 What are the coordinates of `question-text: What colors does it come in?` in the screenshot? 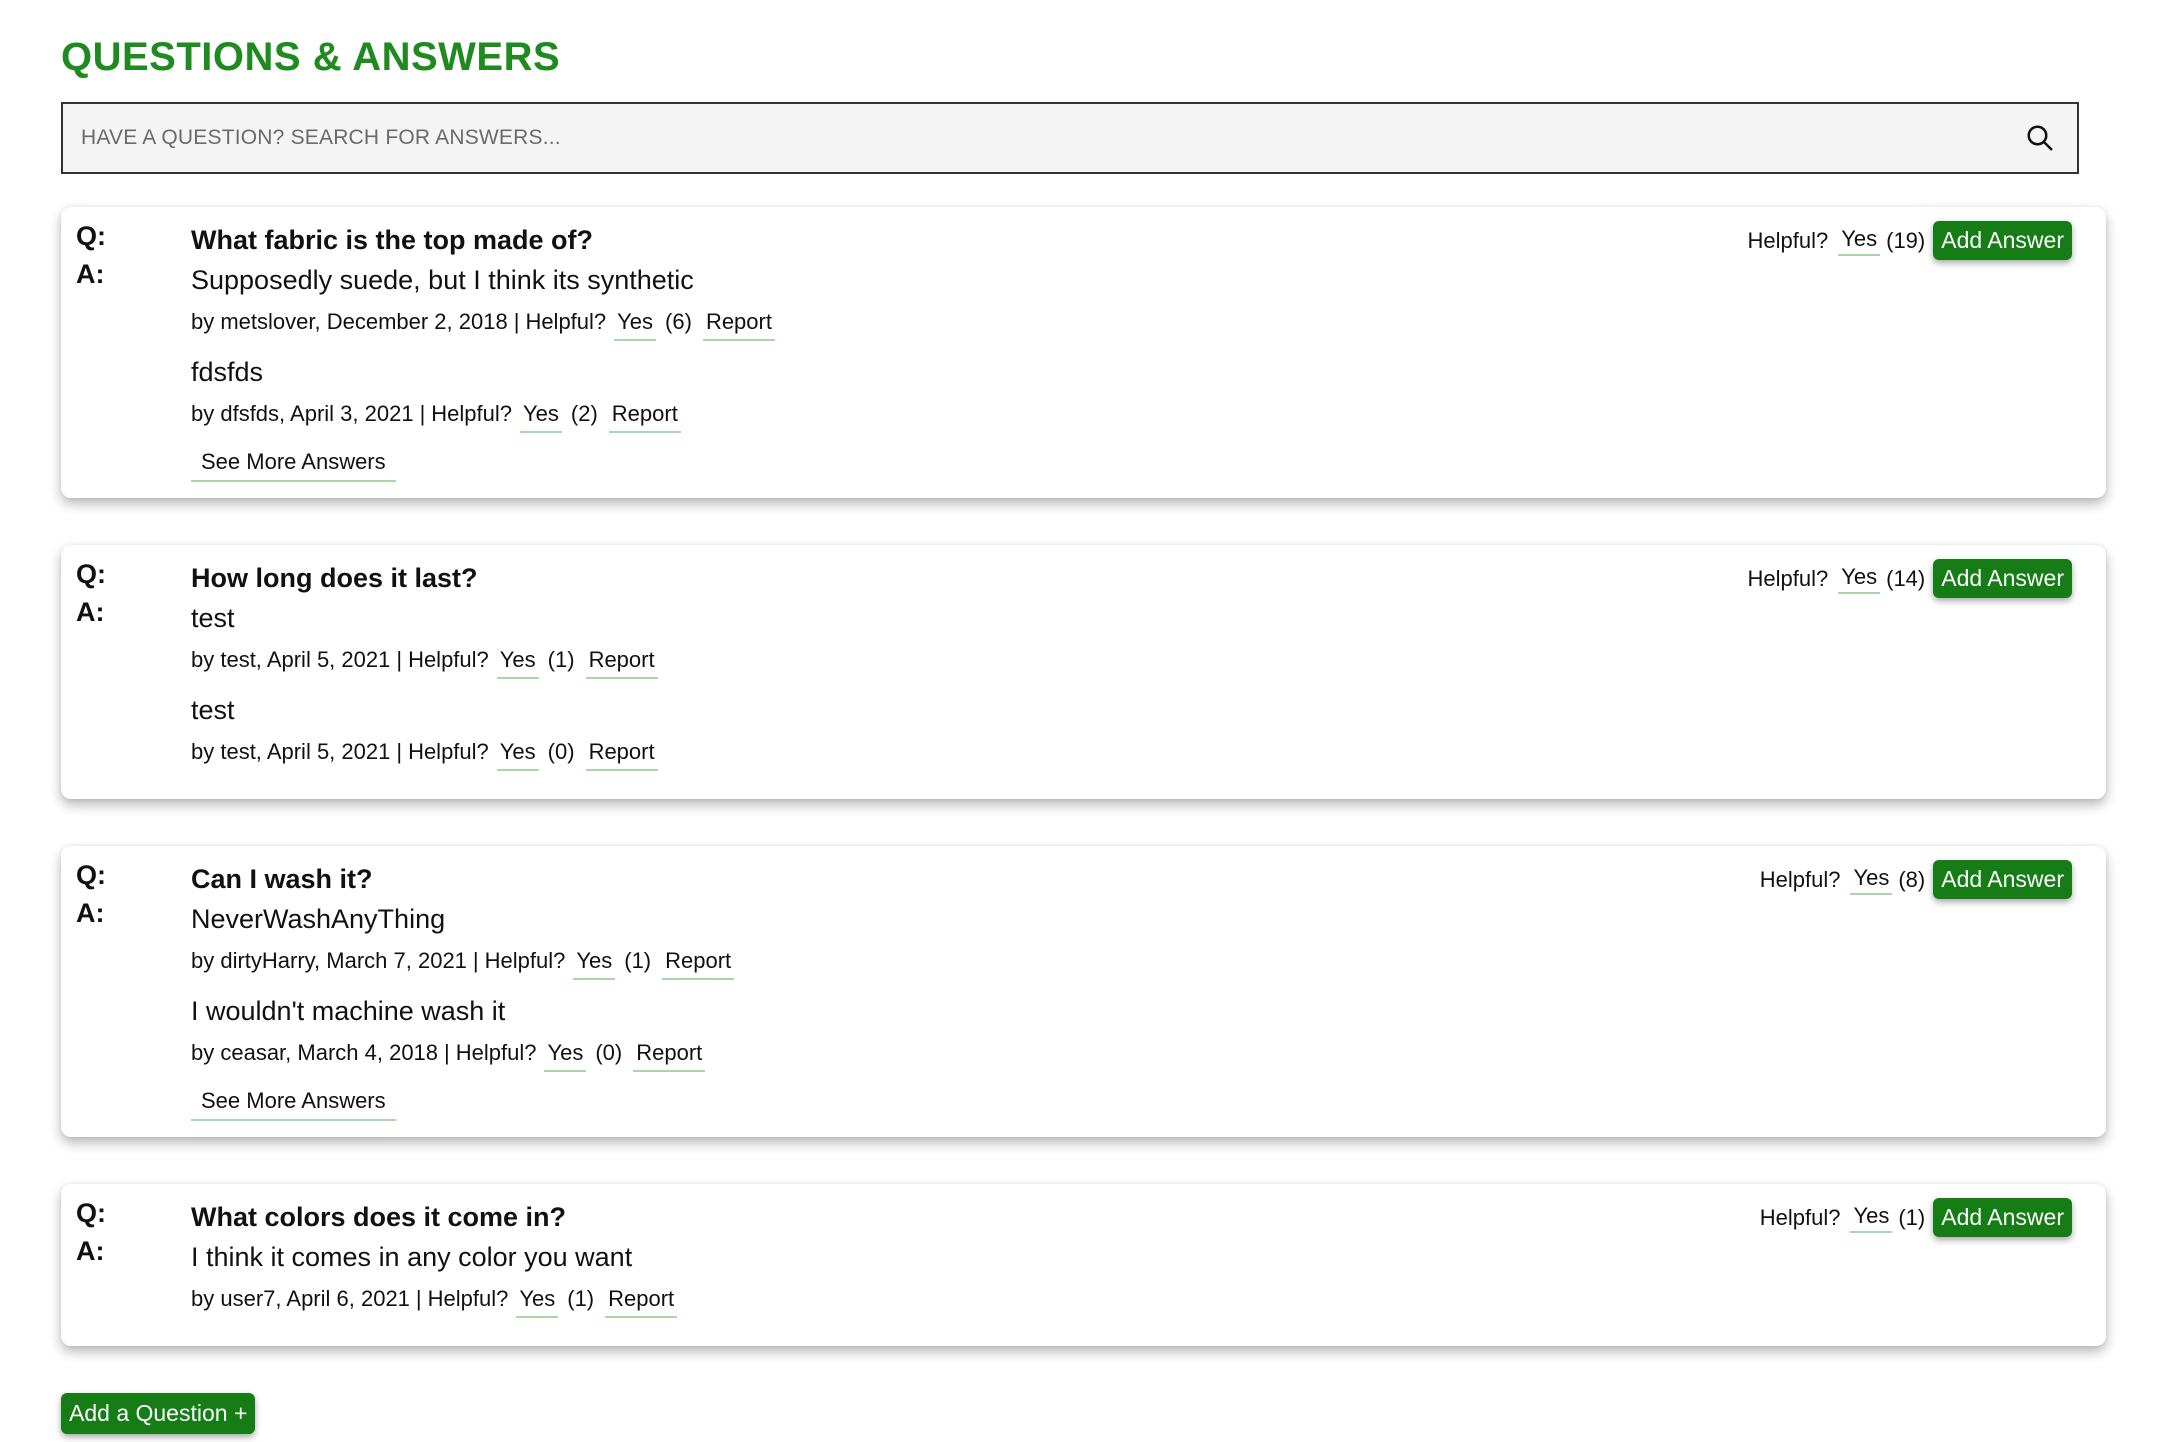 It's located at (379, 1217).